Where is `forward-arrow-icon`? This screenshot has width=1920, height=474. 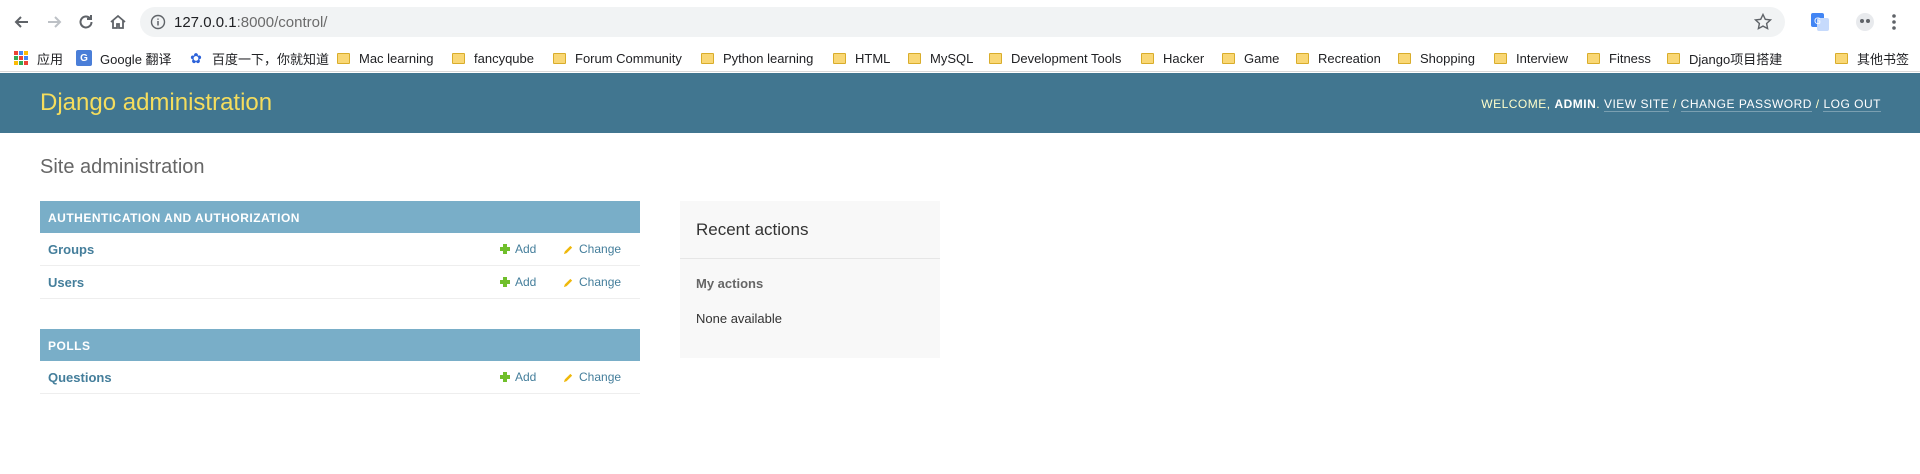
forward-arrow-icon is located at coordinates (55, 22).